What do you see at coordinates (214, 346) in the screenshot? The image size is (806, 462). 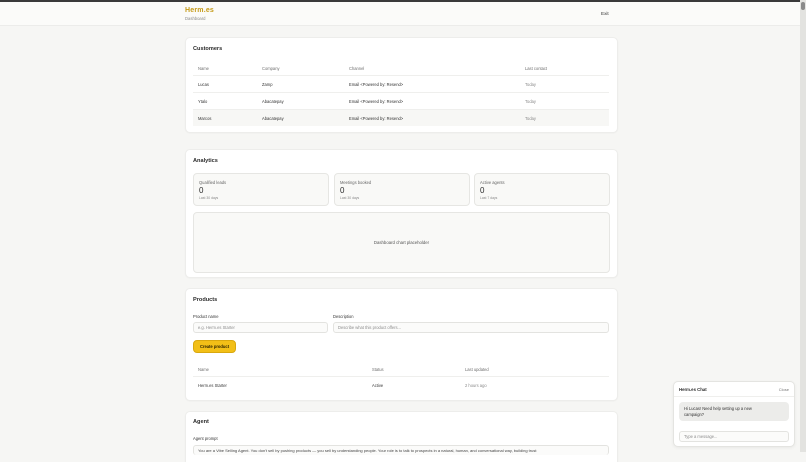 I see `create-product-button: Create product` at bounding box center [214, 346].